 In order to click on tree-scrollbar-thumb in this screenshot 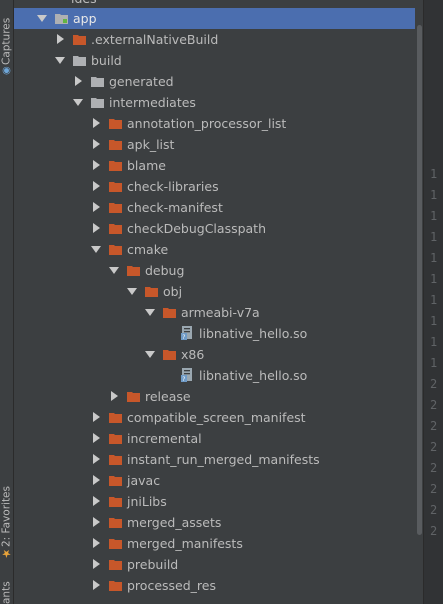, I will do `click(419, 280)`.